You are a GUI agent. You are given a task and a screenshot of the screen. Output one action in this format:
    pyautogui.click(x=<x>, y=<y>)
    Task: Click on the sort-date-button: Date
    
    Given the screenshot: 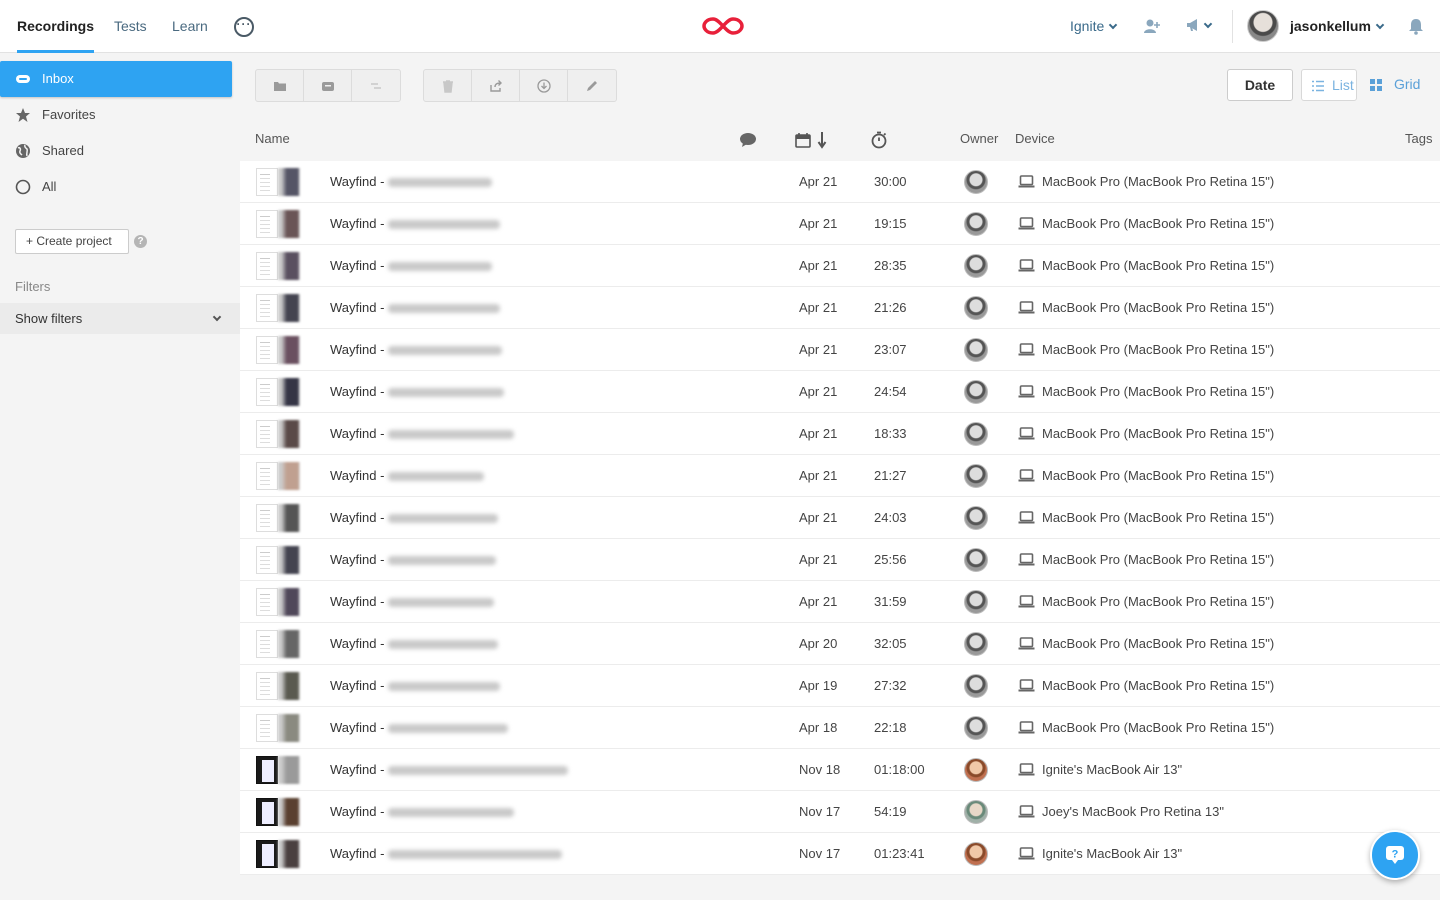 What is the action you would take?
    pyautogui.click(x=1260, y=85)
    